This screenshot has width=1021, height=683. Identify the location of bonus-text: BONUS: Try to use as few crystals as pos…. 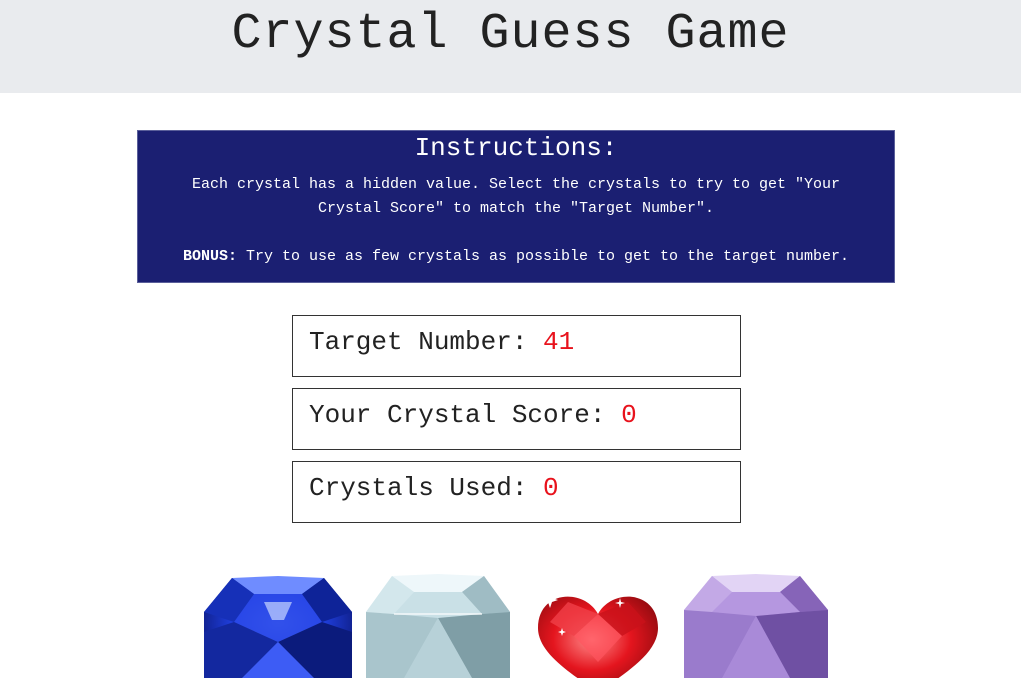
(516, 257).